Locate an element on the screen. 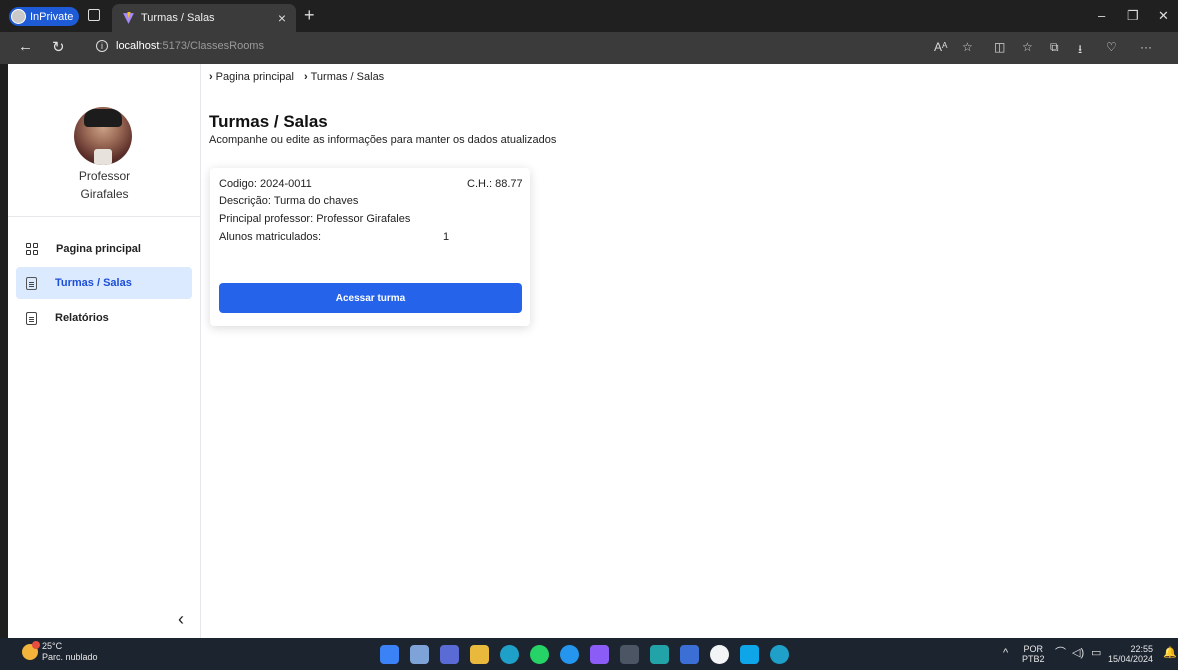 The image size is (1178, 670). professor-name-line1: Professor is located at coordinates (104, 176).